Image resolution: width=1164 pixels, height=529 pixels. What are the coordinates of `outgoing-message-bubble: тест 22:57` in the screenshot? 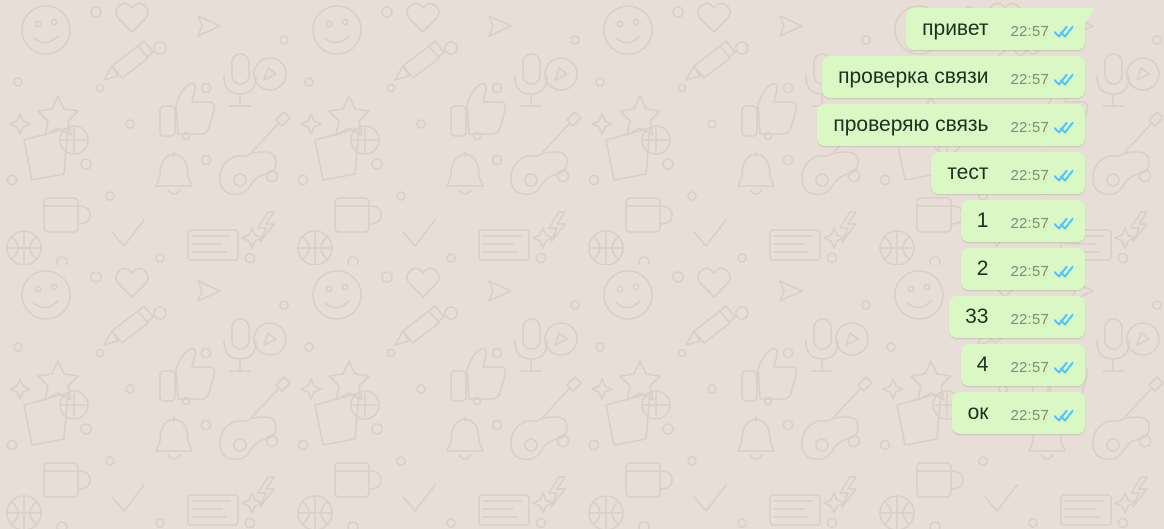 It's located at (1008, 173).